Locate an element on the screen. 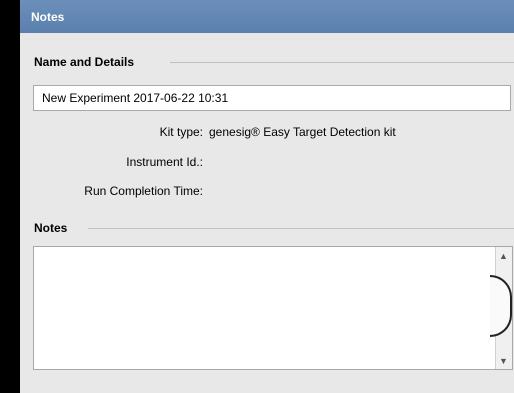 This screenshot has height=393, width=514. scroll-down-arrow-icon: ▼ is located at coordinates (503, 361).